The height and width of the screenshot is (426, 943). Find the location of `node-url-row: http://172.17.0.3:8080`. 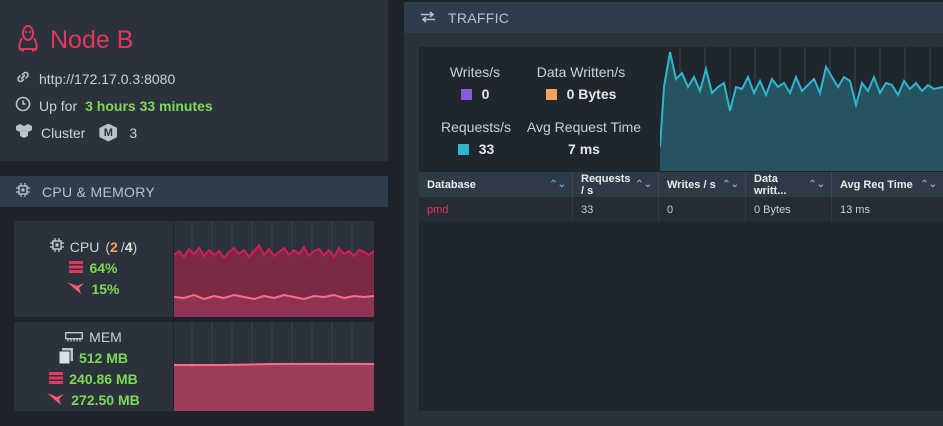

node-url-row: http://172.17.0.3:8080 is located at coordinates (95, 78).